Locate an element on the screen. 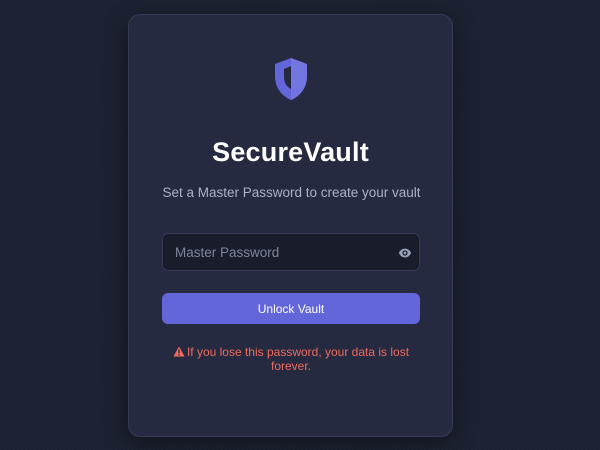 The height and width of the screenshot is (450, 600). app-title: SecureVault is located at coordinates (290, 152).